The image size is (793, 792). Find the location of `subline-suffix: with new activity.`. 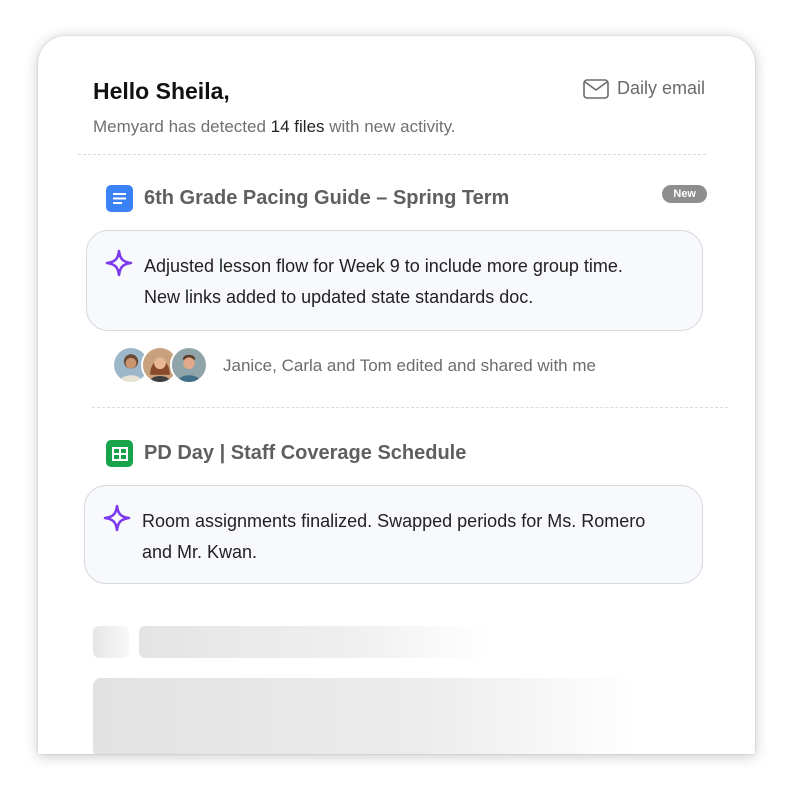

subline-suffix: with new activity. is located at coordinates (390, 126).